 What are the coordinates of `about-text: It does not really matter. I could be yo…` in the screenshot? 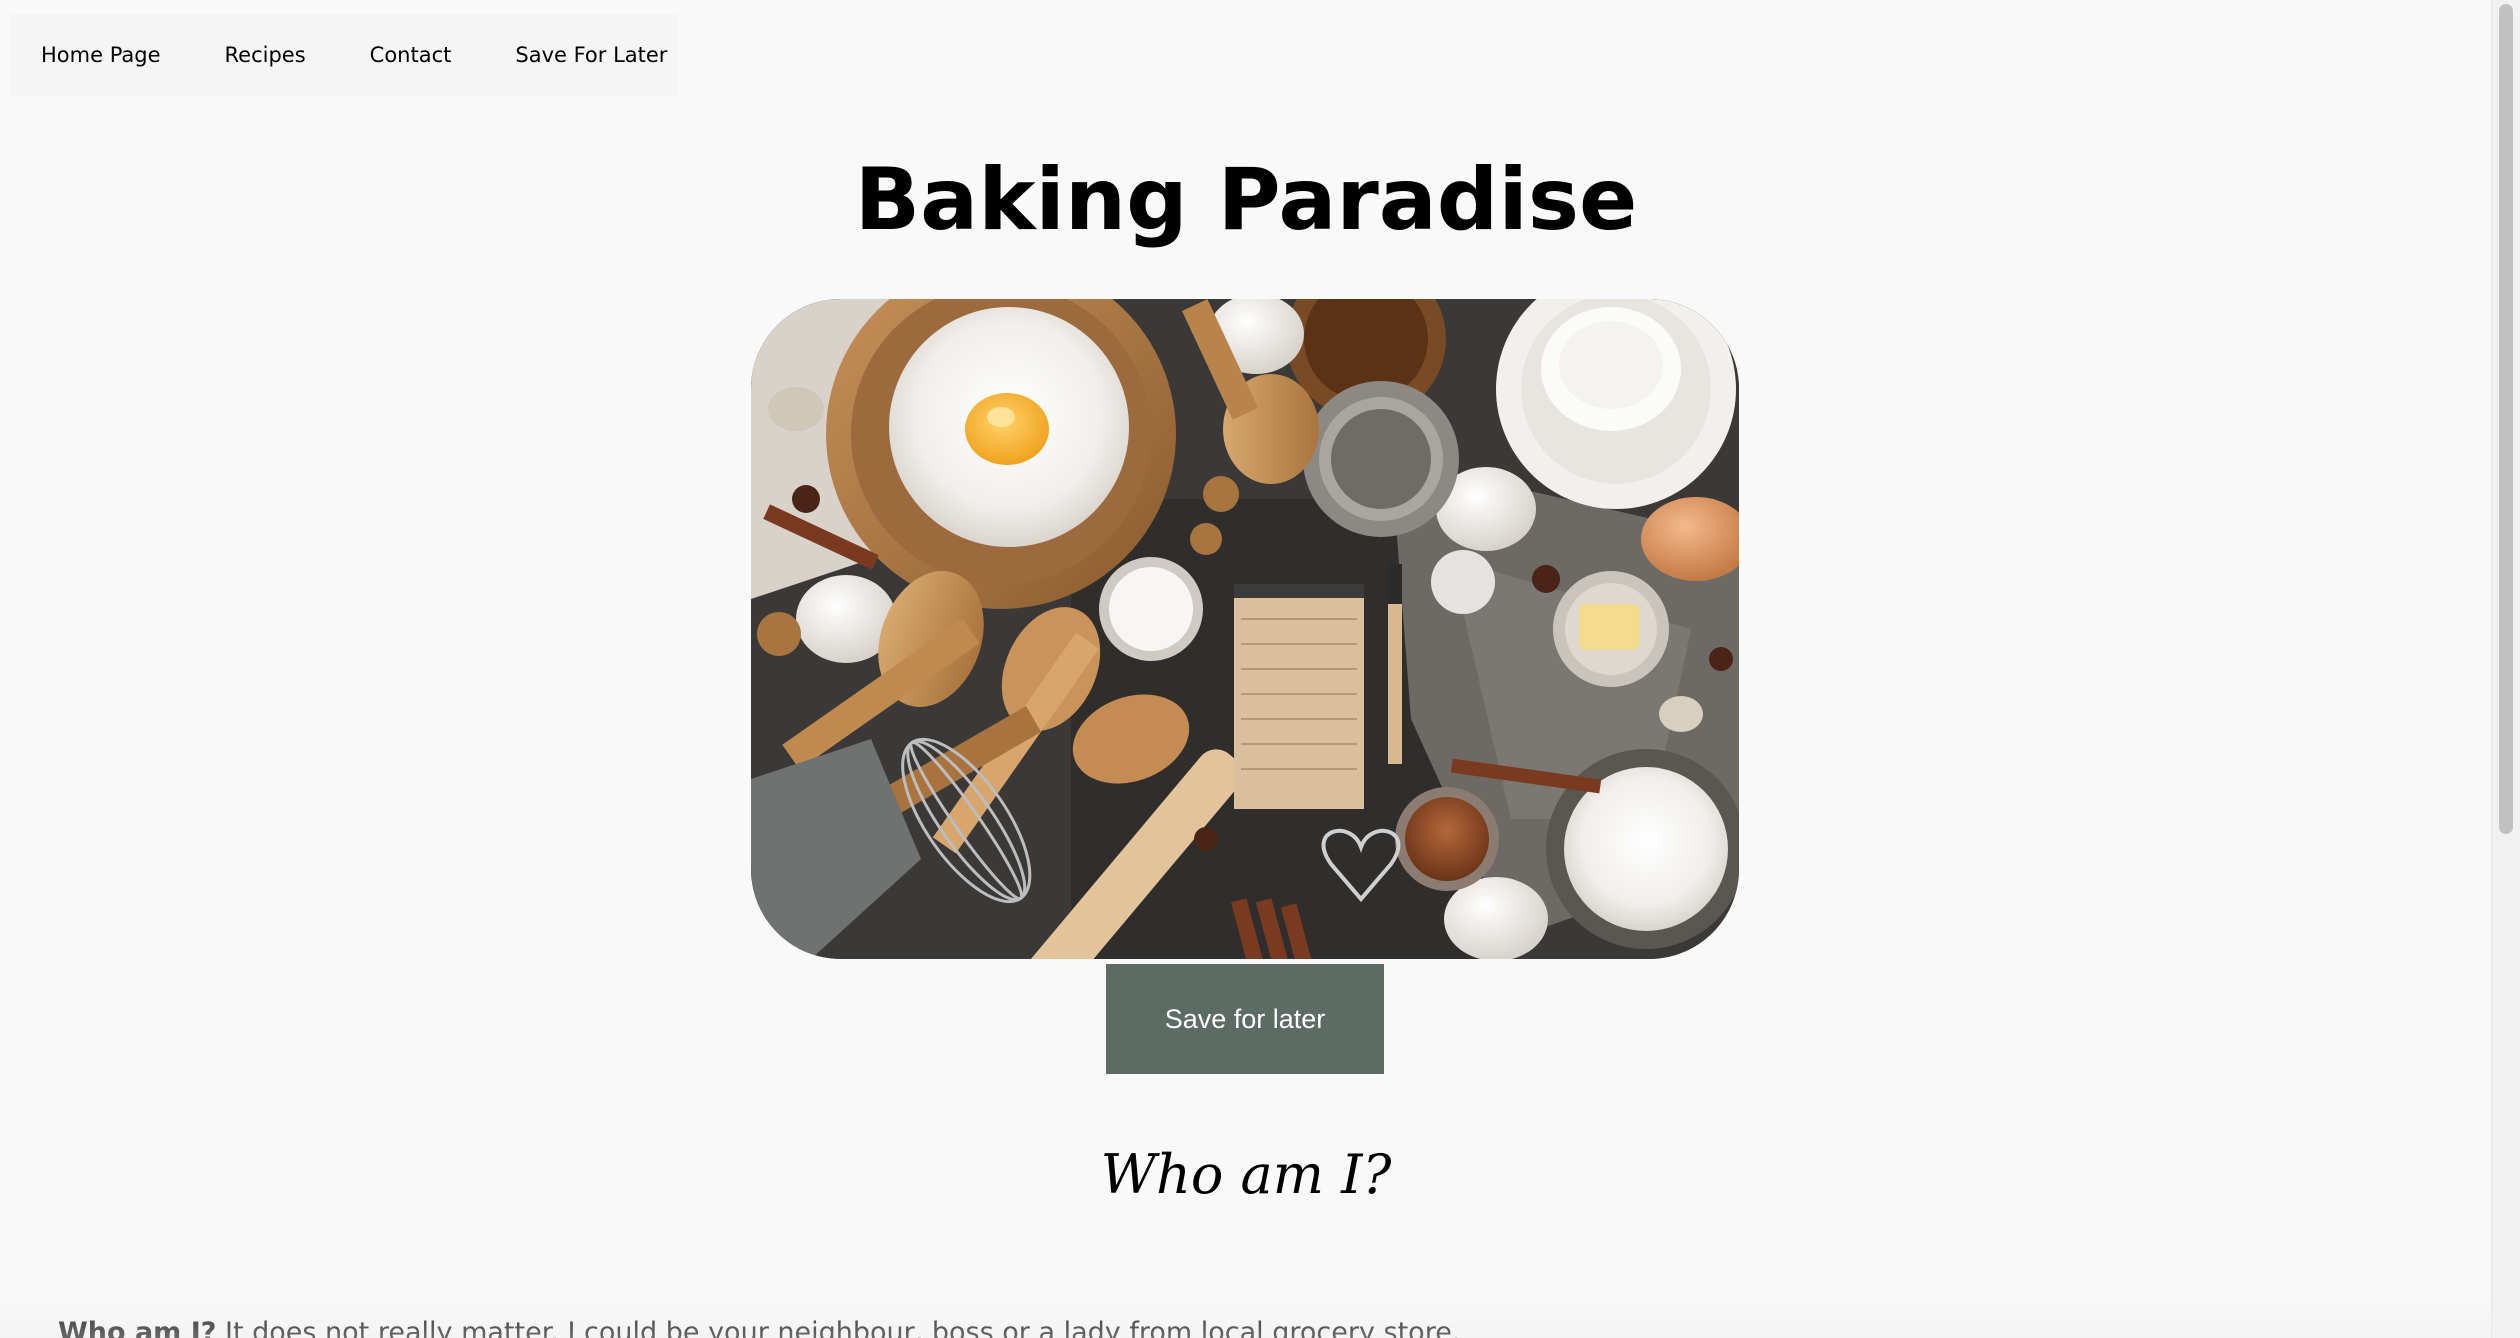 It's located at (838, 1327).